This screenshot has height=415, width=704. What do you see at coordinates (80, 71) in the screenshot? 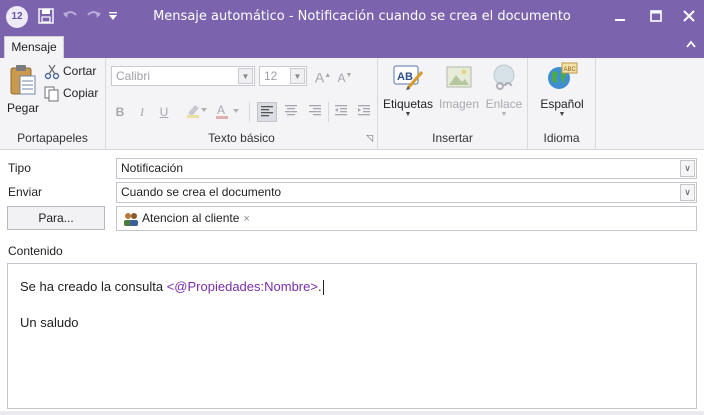
I see `cut-label: Cortar` at bounding box center [80, 71].